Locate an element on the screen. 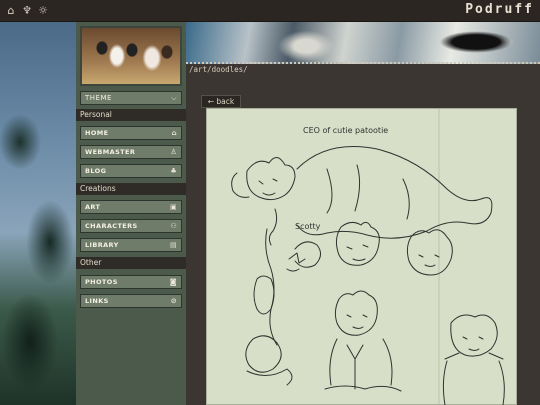 The height and width of the screenshot is (405, 540). top-bar: ⌂ ♆ ☼ Podruff is located at coordinates (270, 11).